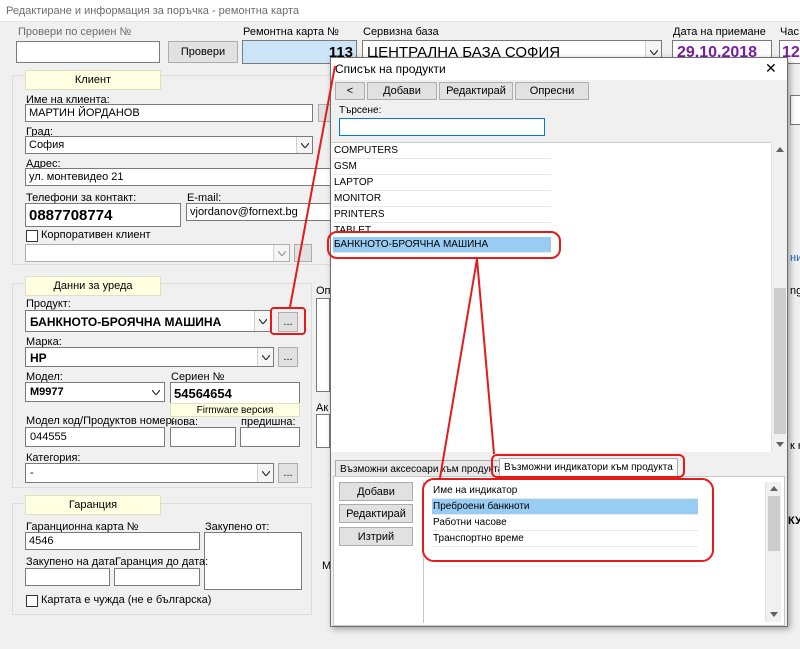 Image resolution: width=800 pixels, height=649 pixels. What do you see at coordinates (48, 304) in the screenshot?
I see `product-label: Продукт:` at bounding box center [48, 304].